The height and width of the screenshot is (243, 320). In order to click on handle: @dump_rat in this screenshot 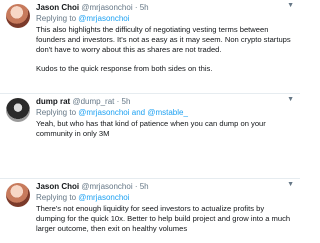, I will do `click(93, 101)`.